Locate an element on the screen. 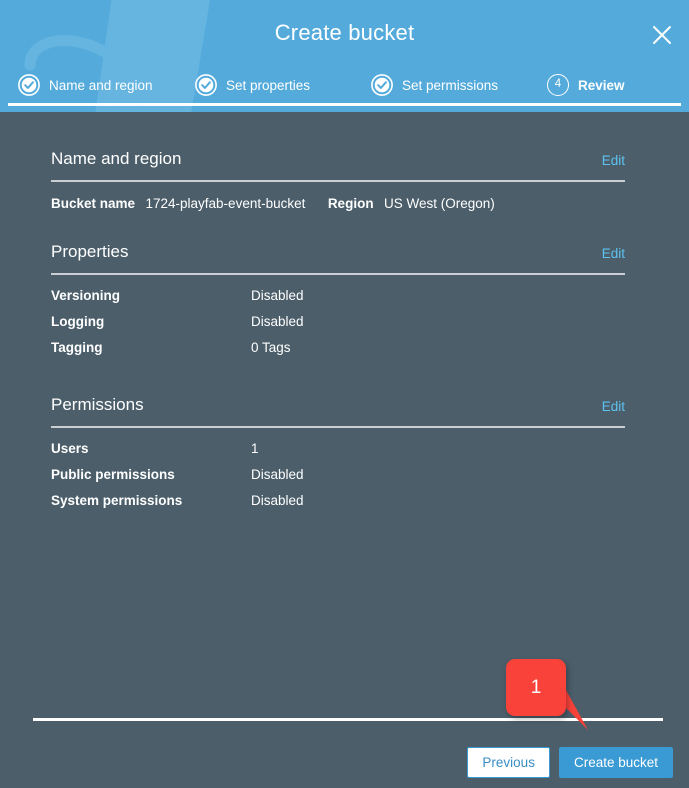 Image resolution: width=689 pixels, height=788 pixels. close-icon is located at coordinates (662, 35).